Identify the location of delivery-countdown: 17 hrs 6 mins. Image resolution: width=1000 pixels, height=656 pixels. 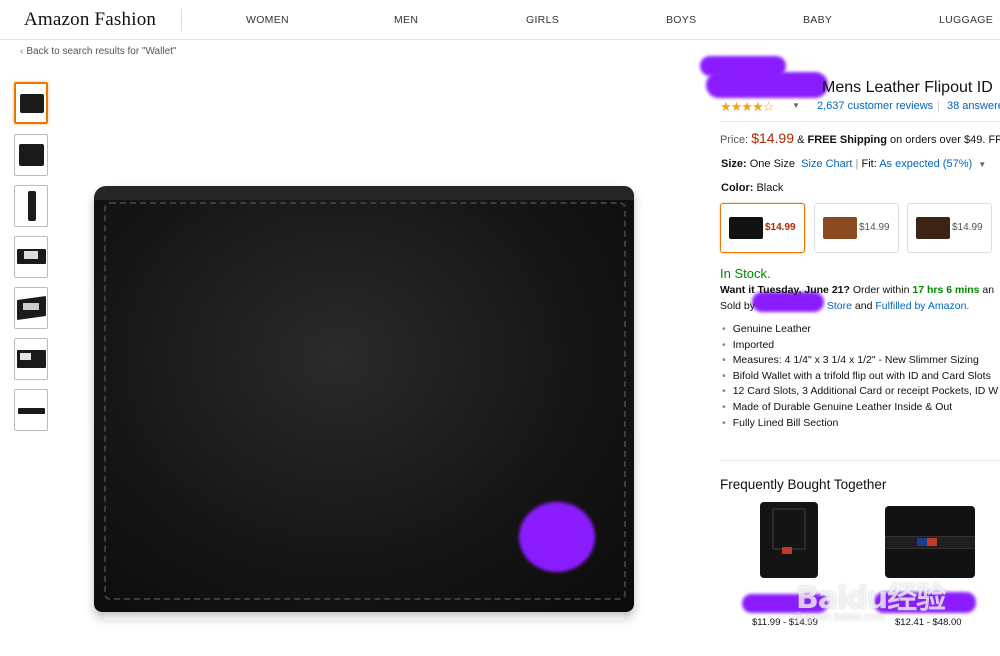
(946, 290).